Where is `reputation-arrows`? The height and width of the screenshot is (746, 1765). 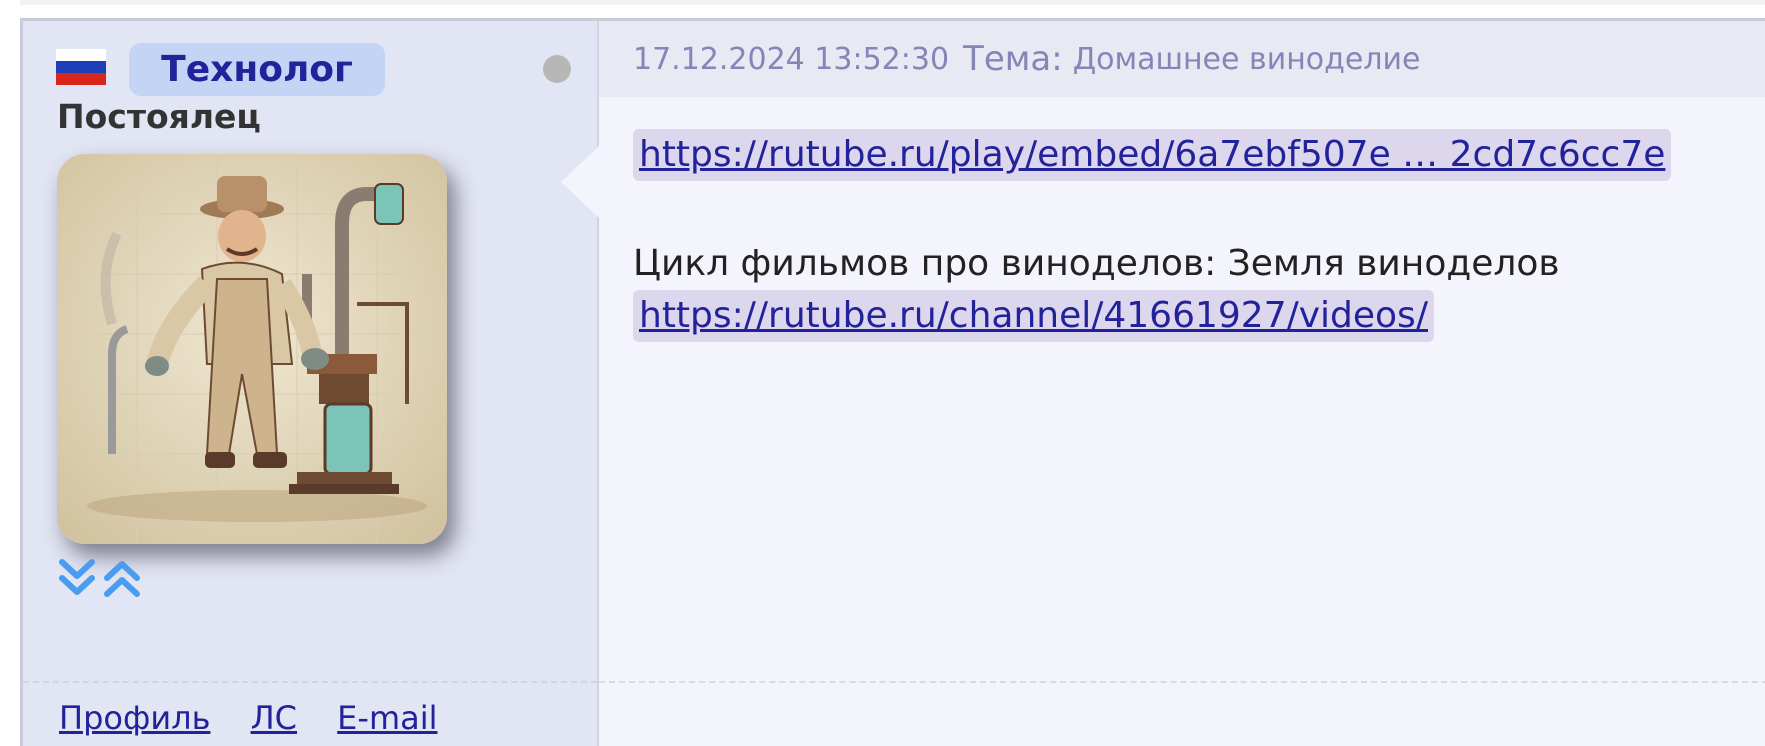
reputation-arrows is located at coordinates (99, 578).